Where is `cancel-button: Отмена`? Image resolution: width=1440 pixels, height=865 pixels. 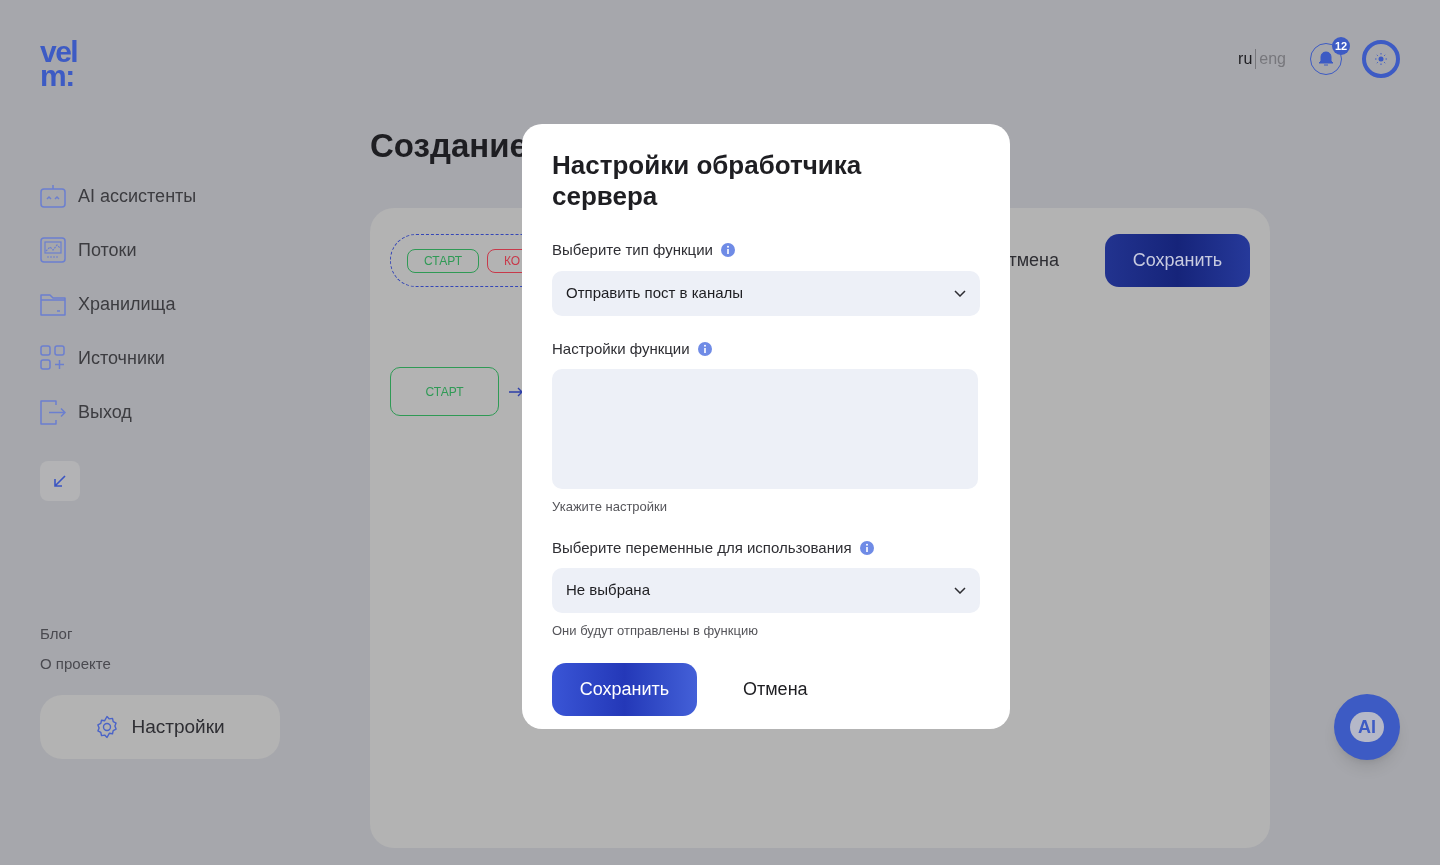
cancel-button: Отмена is located at coordinates (775, 689).